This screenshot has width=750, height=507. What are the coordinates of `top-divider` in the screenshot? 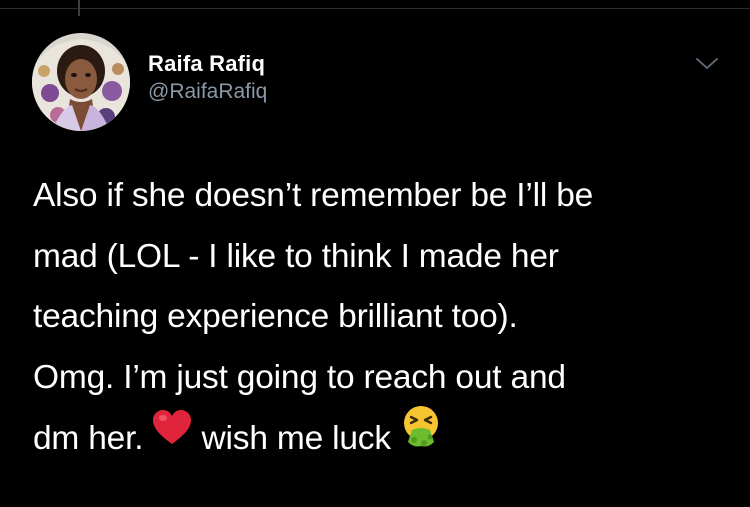 It's located at (375, 8).